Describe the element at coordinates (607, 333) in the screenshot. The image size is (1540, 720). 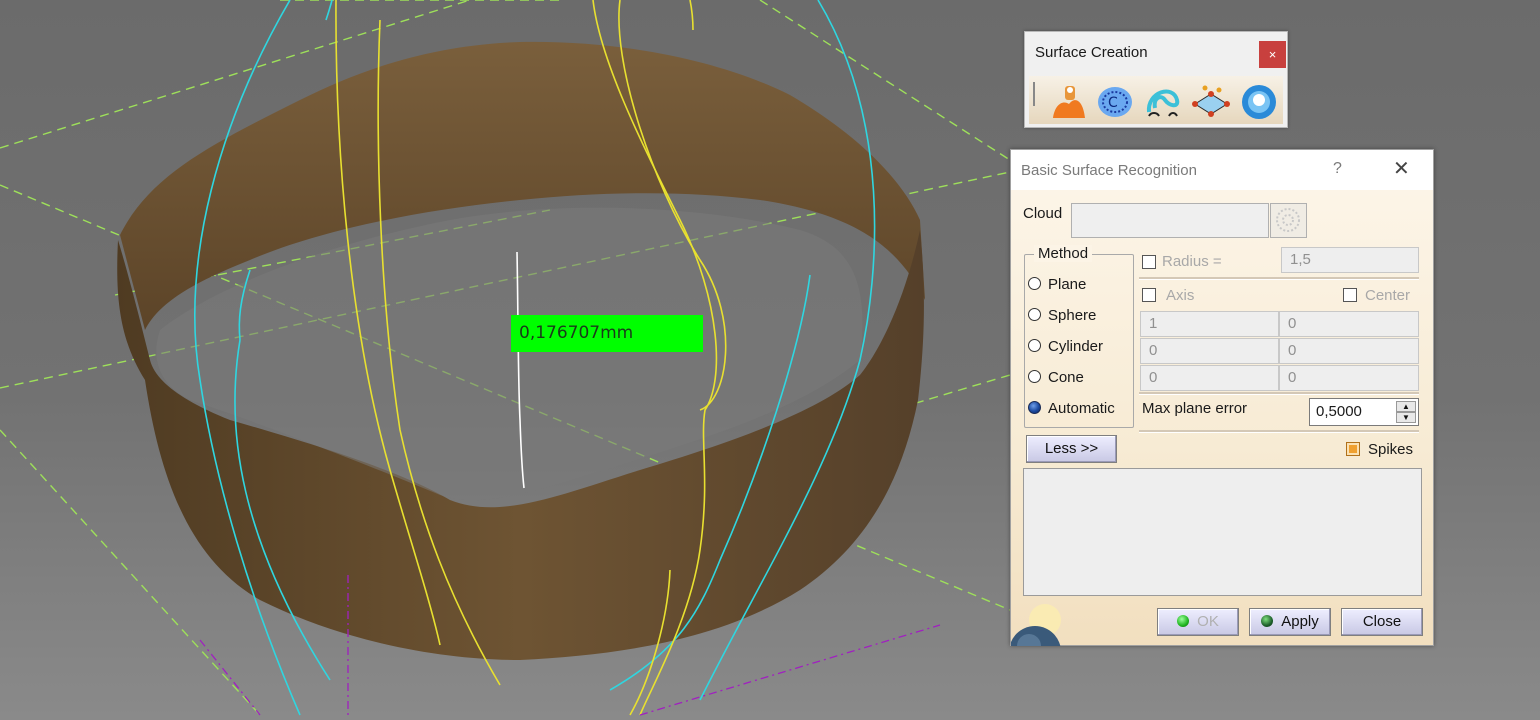
I see `measurement-label: 0,176707mm` at that location.